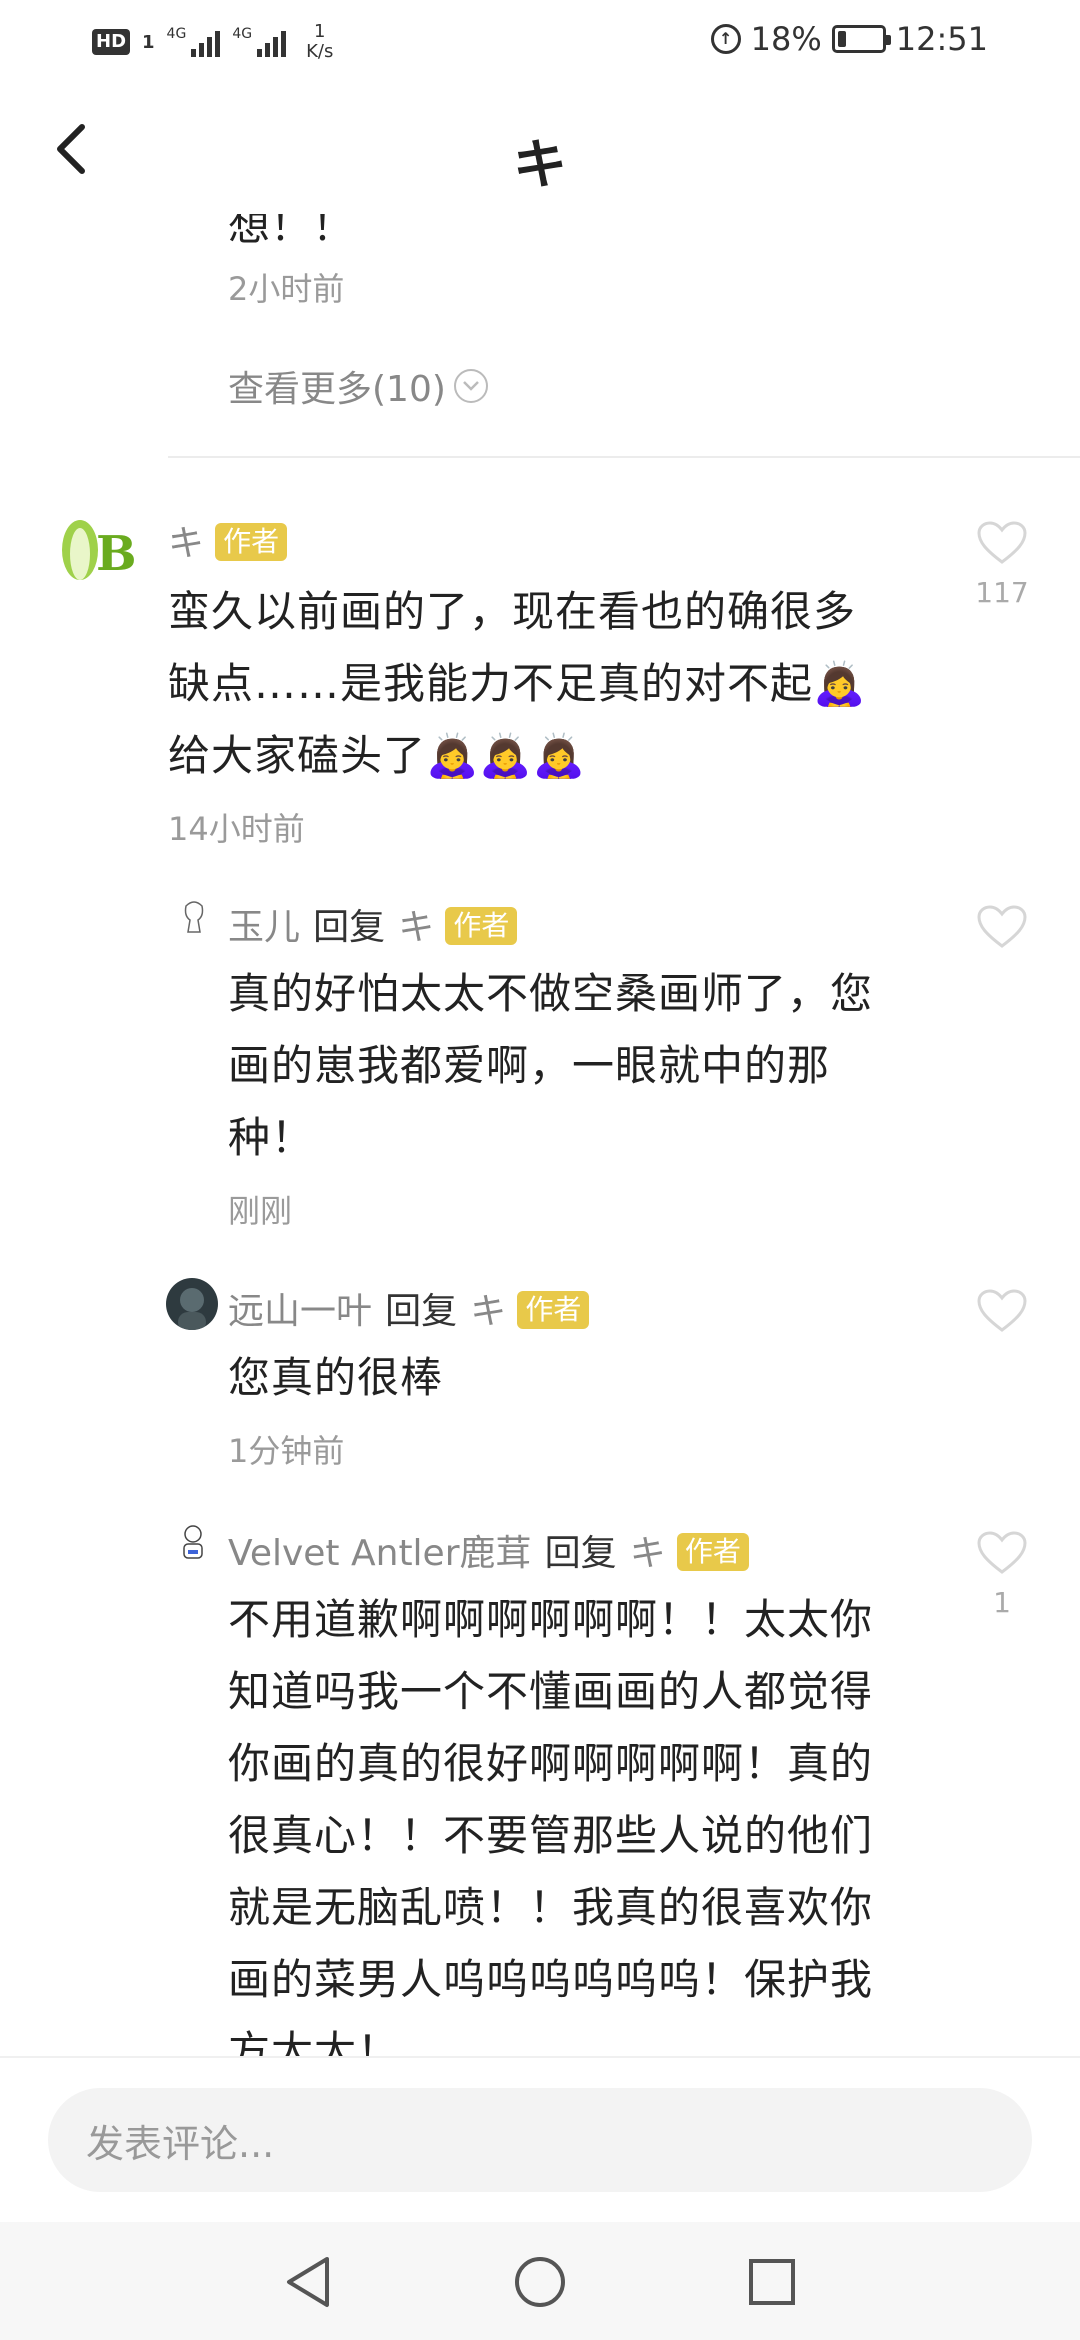 The width and height of the screenshot is (1080, 2340). I want to click on network-type-label: 4G, so click(176, 34).